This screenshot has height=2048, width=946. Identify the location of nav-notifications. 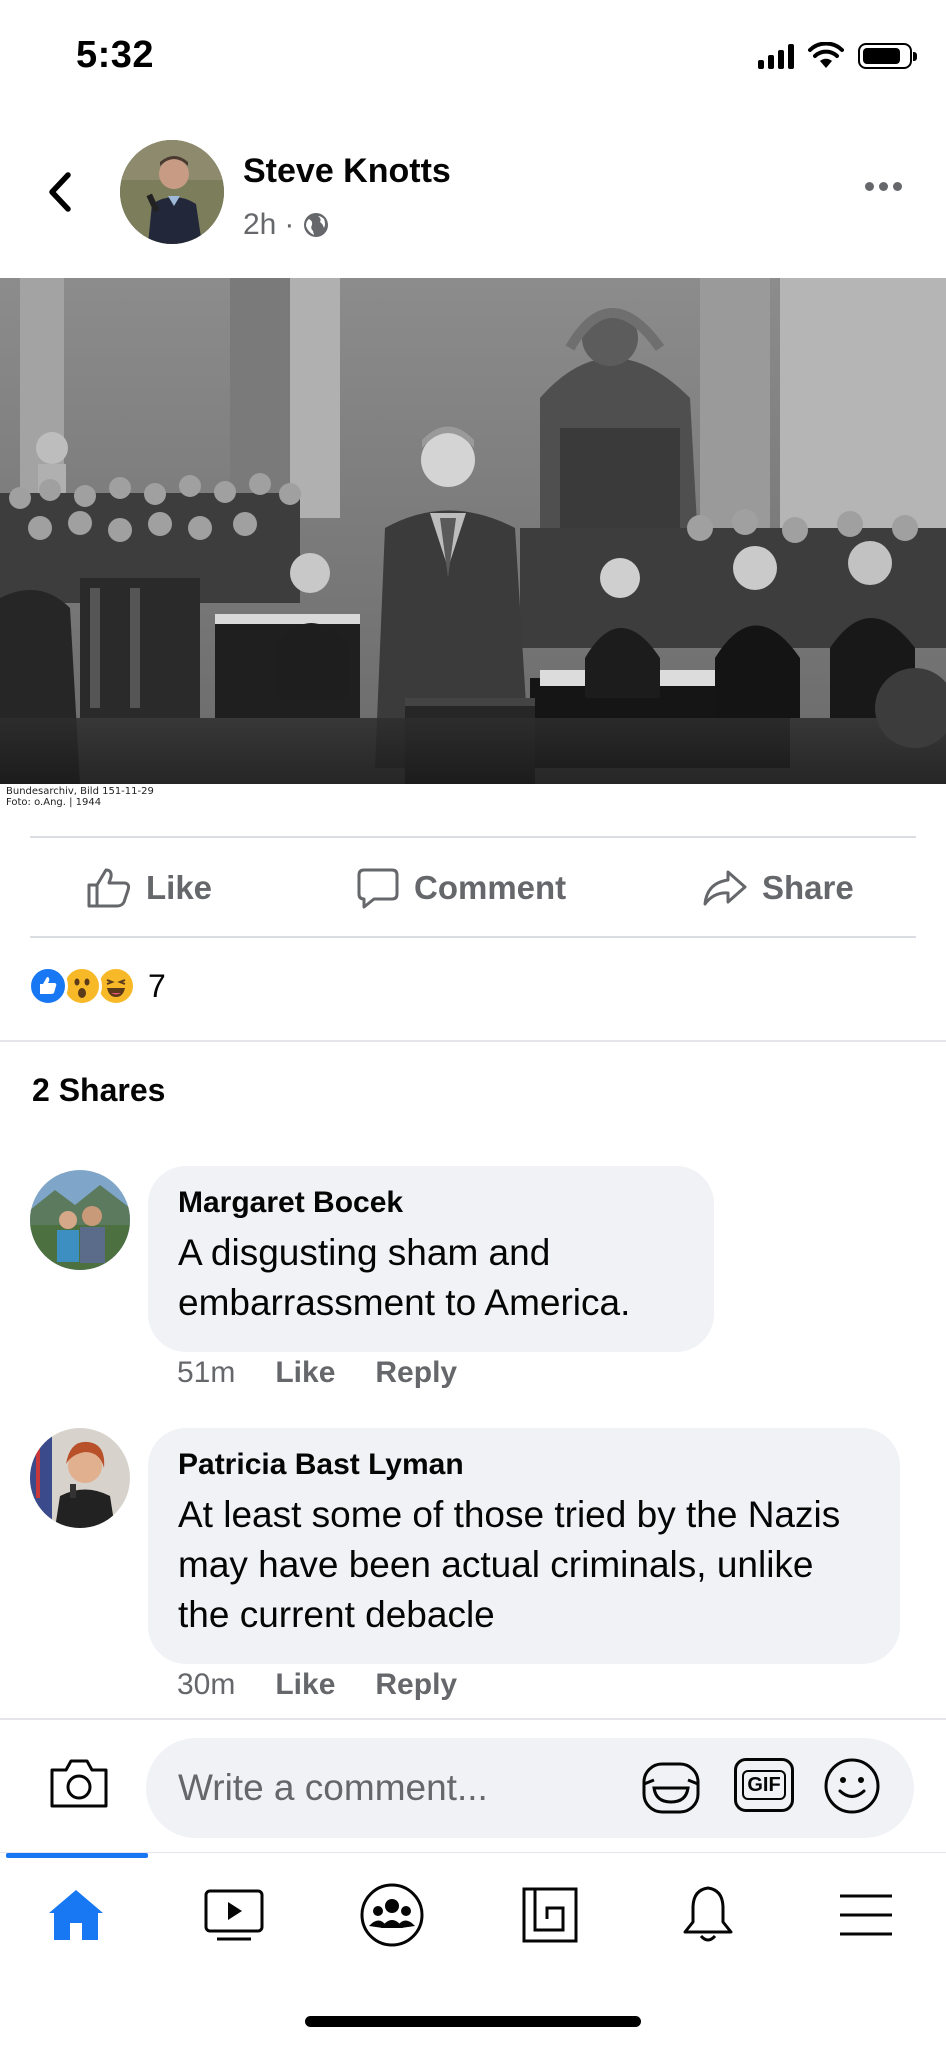
(708, 1915).